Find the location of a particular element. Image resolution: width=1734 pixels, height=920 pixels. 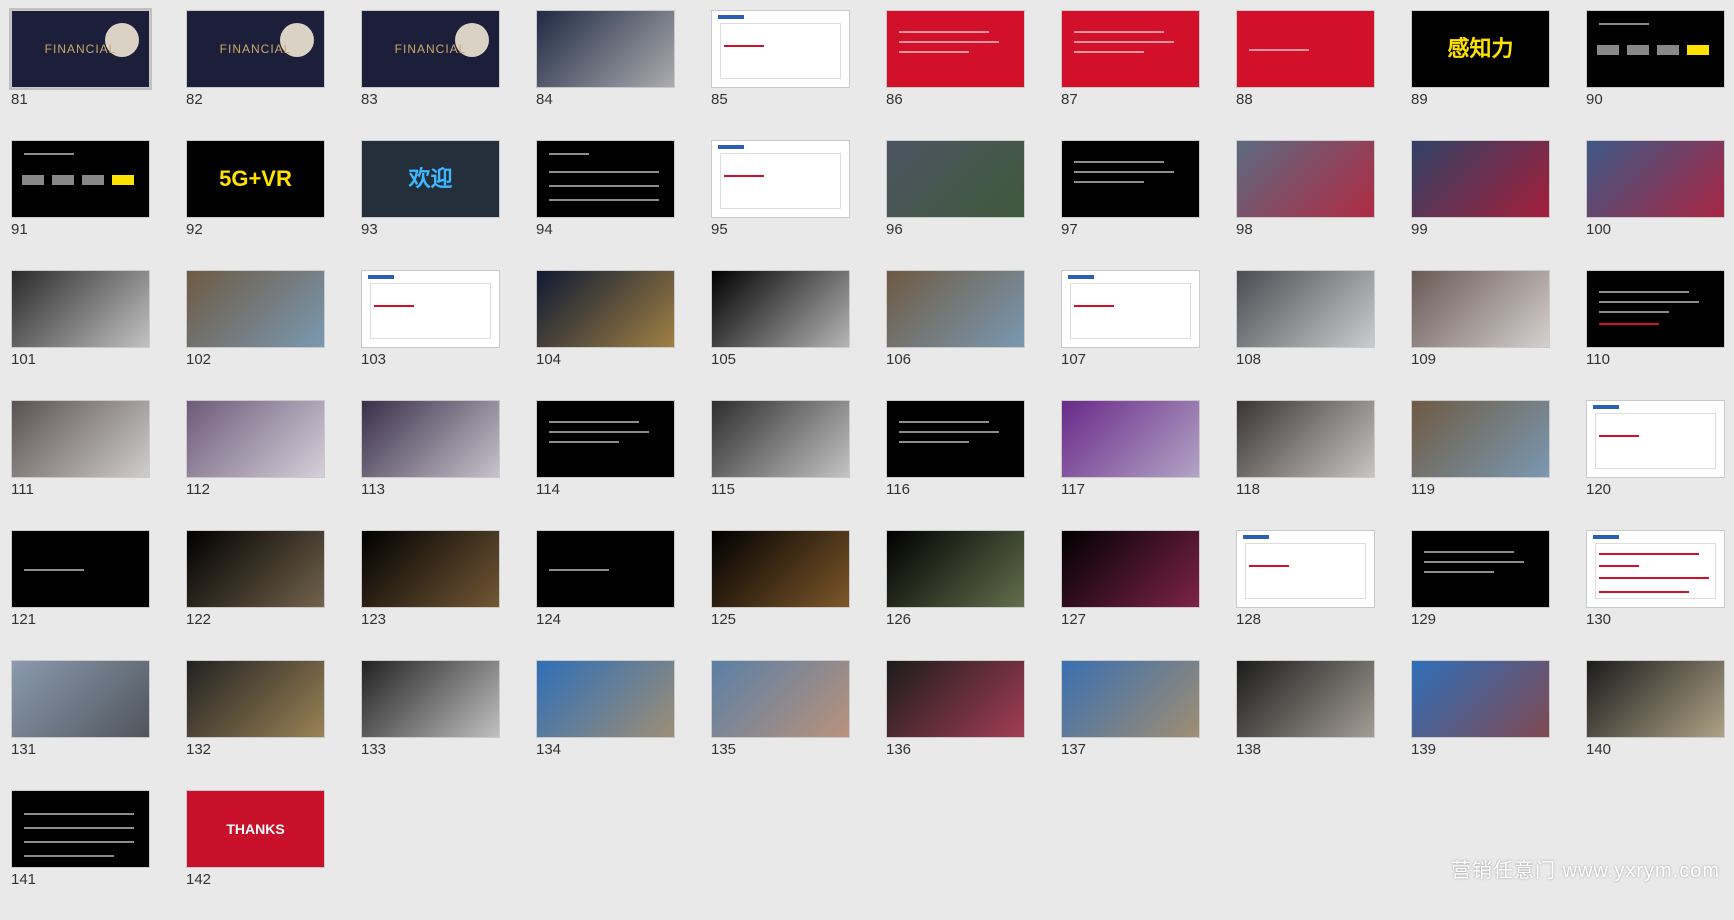

slide-thumbnail-cell: 135 is located at coordinates (780, 725).